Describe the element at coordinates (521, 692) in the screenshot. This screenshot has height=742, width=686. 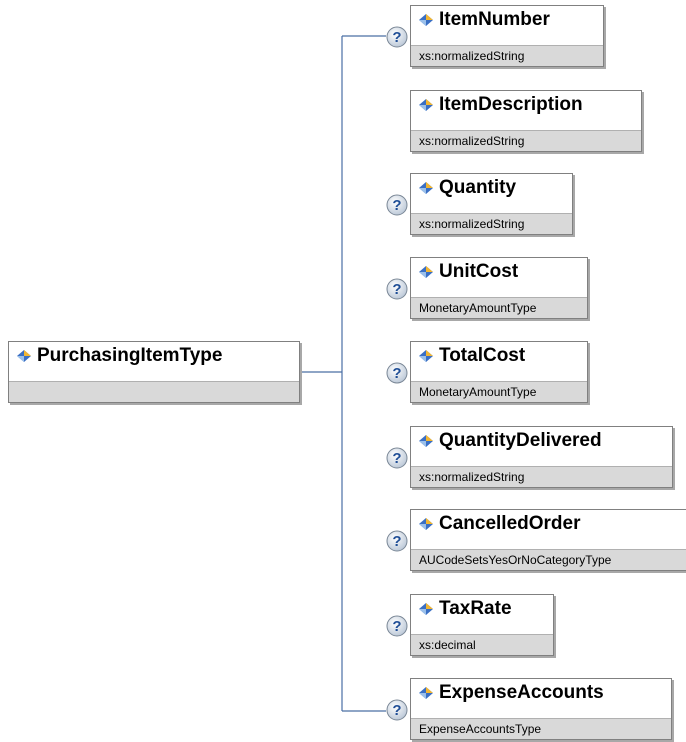
I see `child-element-name: ExpenseAccounts` at that location.